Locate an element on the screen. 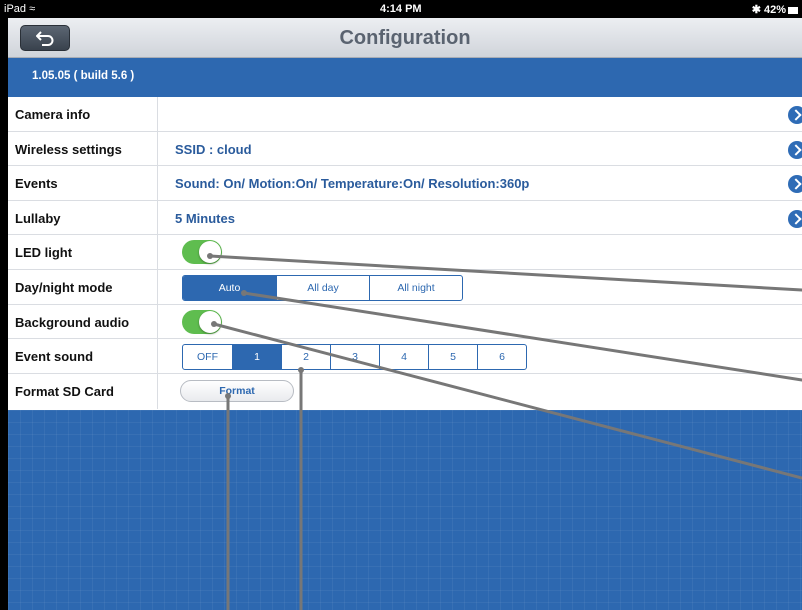  clock: 4:14 PM is located at coordinates (401, 9).